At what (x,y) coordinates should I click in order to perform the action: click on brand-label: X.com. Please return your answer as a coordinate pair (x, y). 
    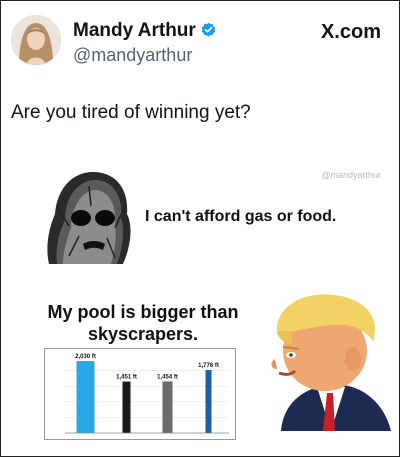
    Looking at the image, I should click on (350, 32).